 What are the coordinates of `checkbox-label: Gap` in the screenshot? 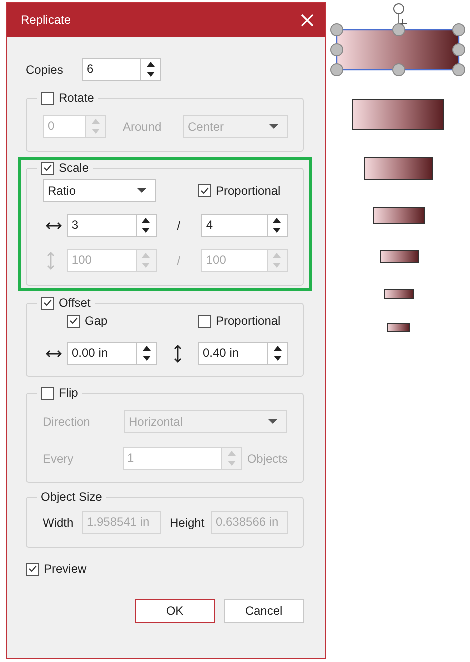 It's located at (96, 321).